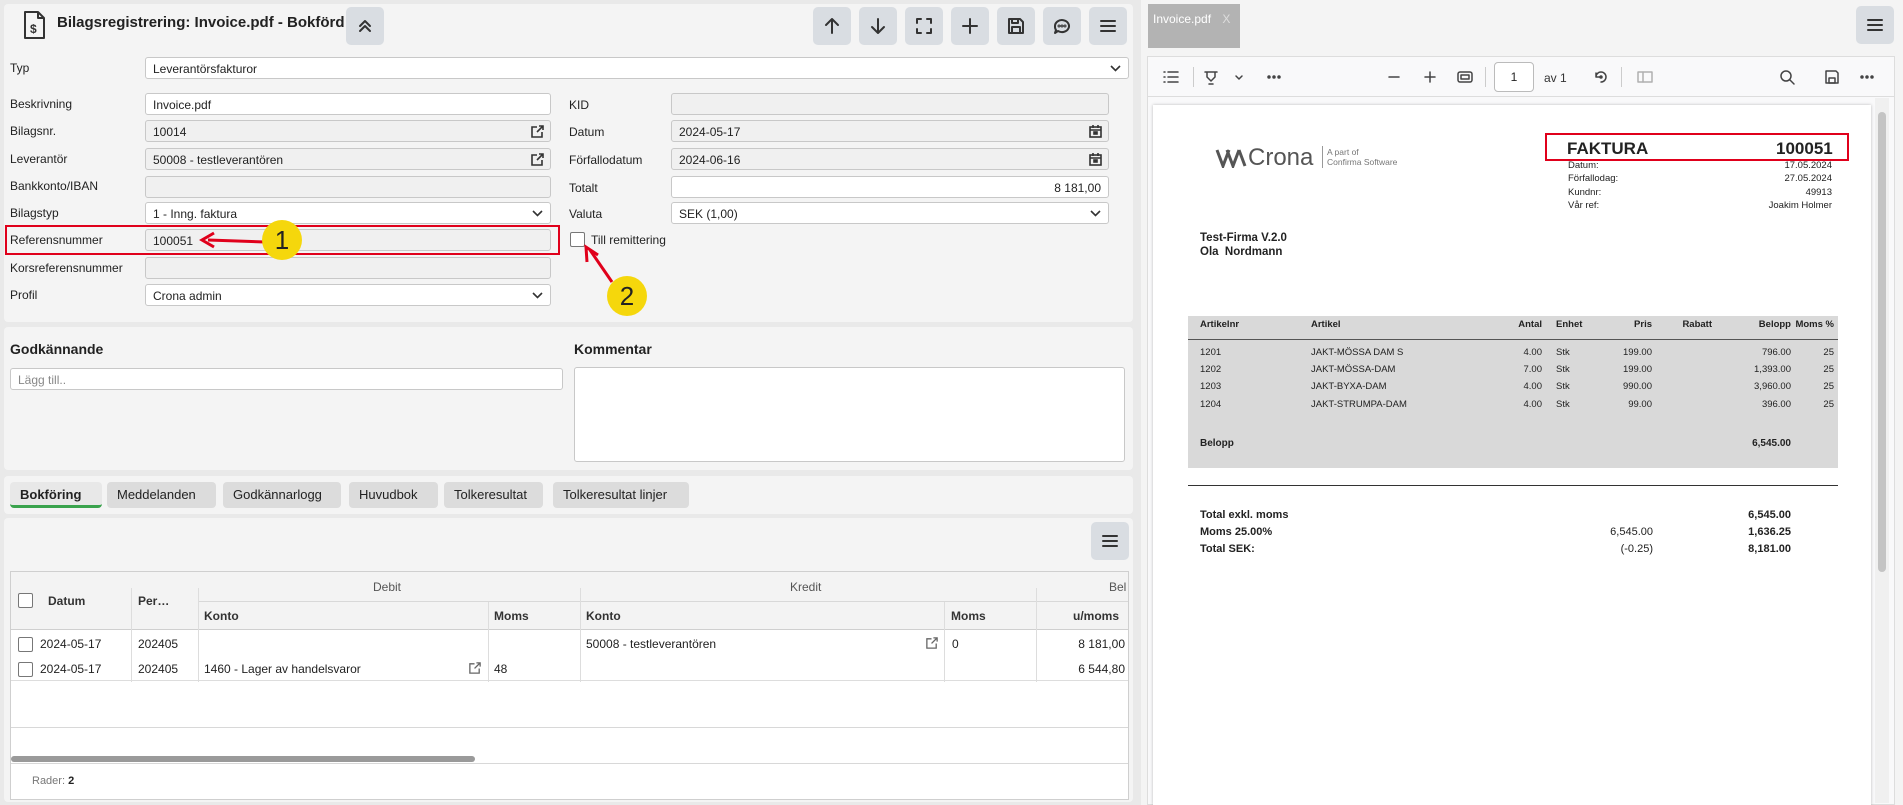  Describe the element at coordinates (1226, 19) in the screenshot. I see `viewer-tab-close: X` at that location.